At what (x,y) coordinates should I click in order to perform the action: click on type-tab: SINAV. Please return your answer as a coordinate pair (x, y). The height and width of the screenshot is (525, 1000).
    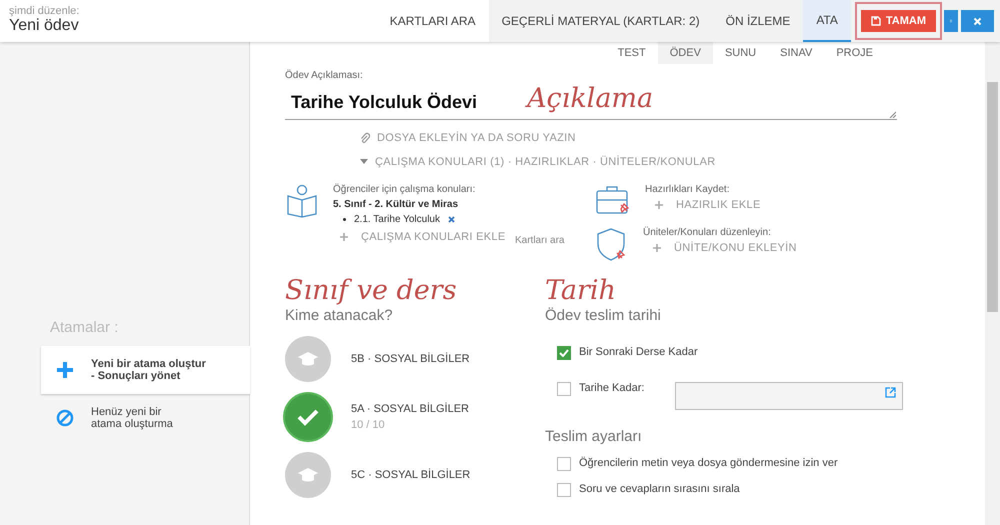
    Looking at the image, I should click on (796, 53).